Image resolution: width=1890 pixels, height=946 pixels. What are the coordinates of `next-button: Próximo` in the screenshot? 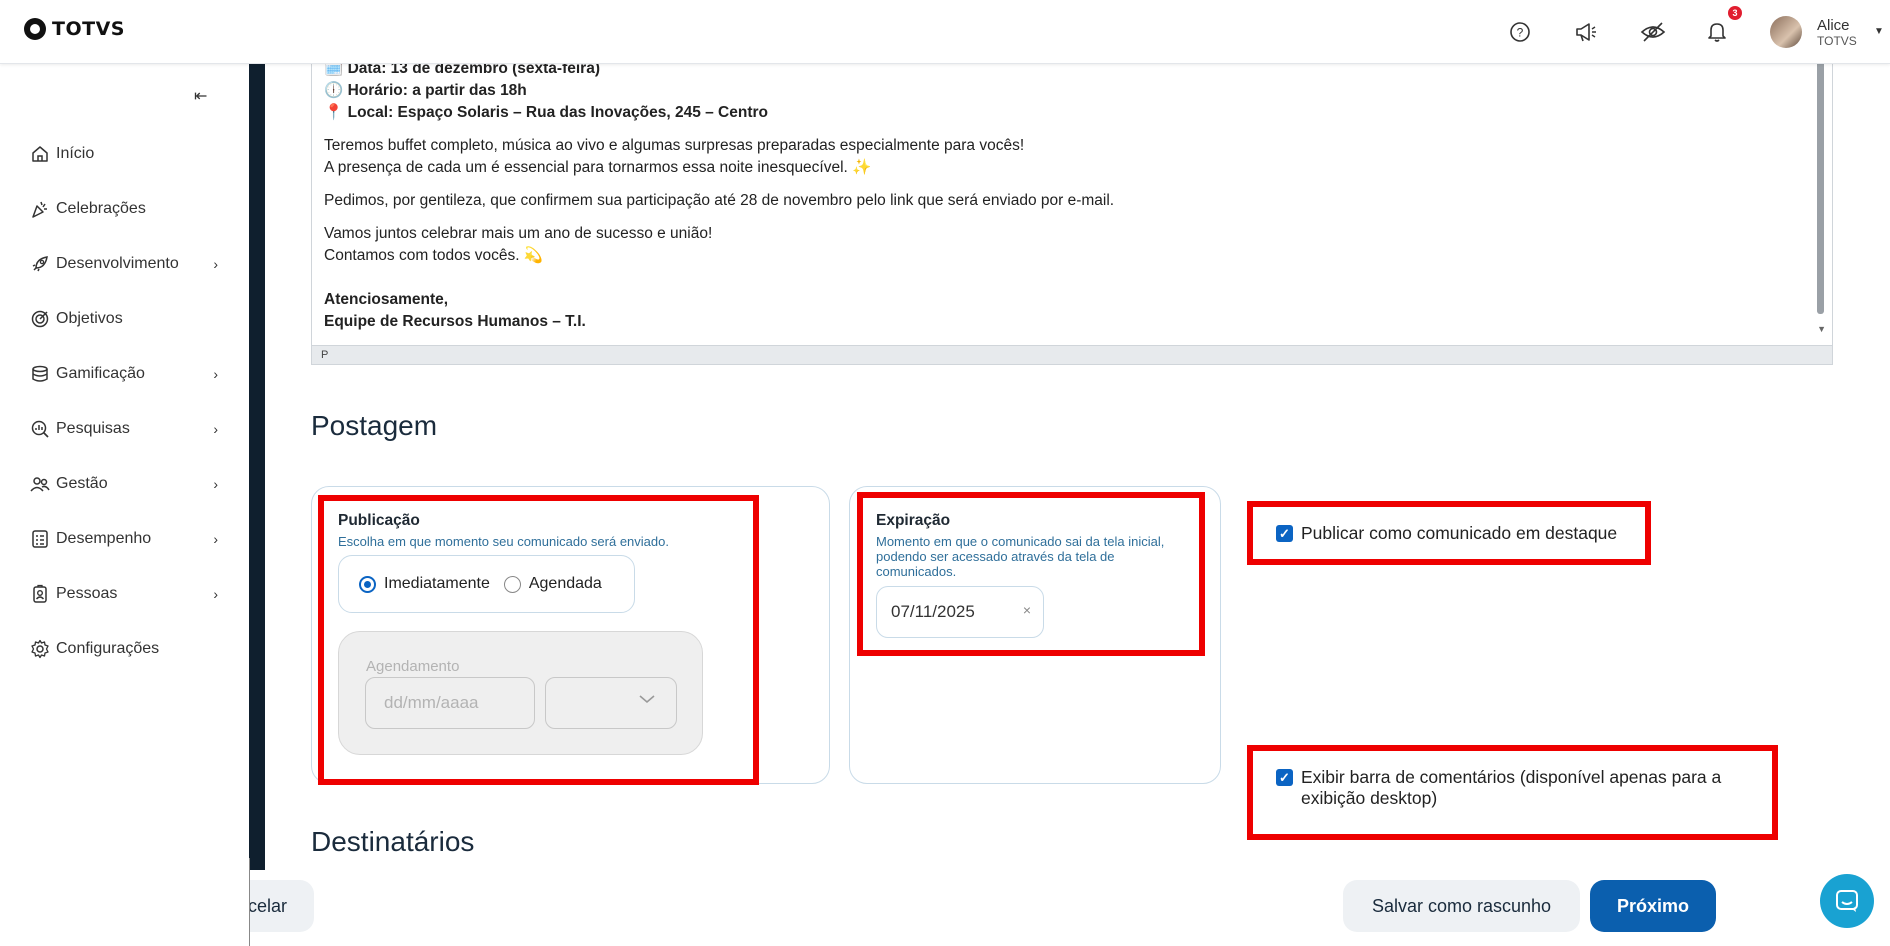 It's located at (1653, 906).